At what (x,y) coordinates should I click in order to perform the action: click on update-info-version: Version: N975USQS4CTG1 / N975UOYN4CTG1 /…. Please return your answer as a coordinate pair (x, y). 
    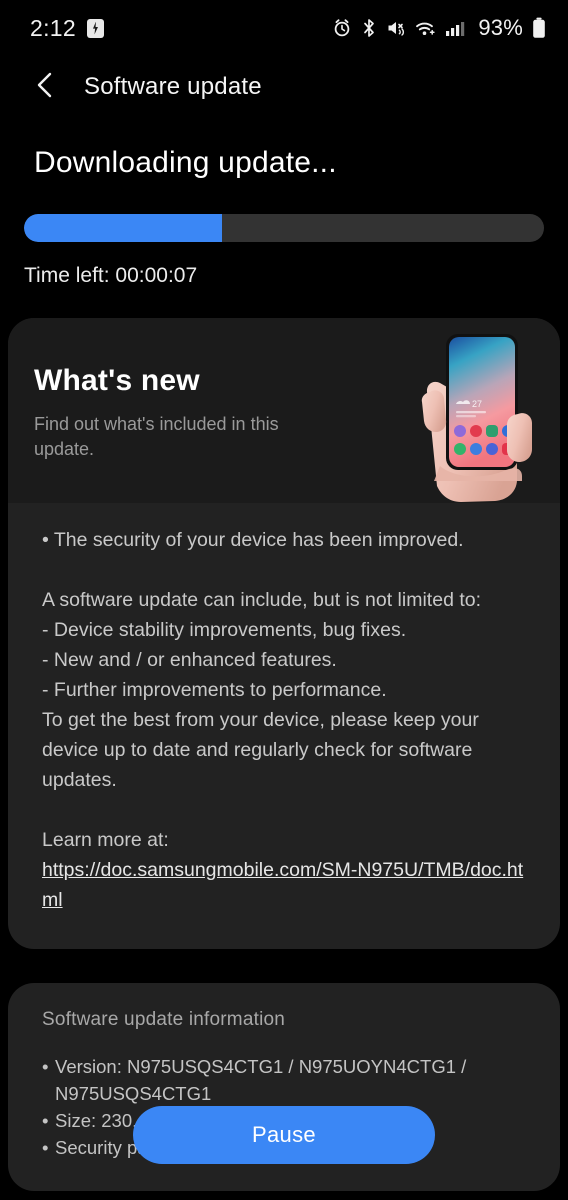
    Looking at the image, I should click on (261, 1080).